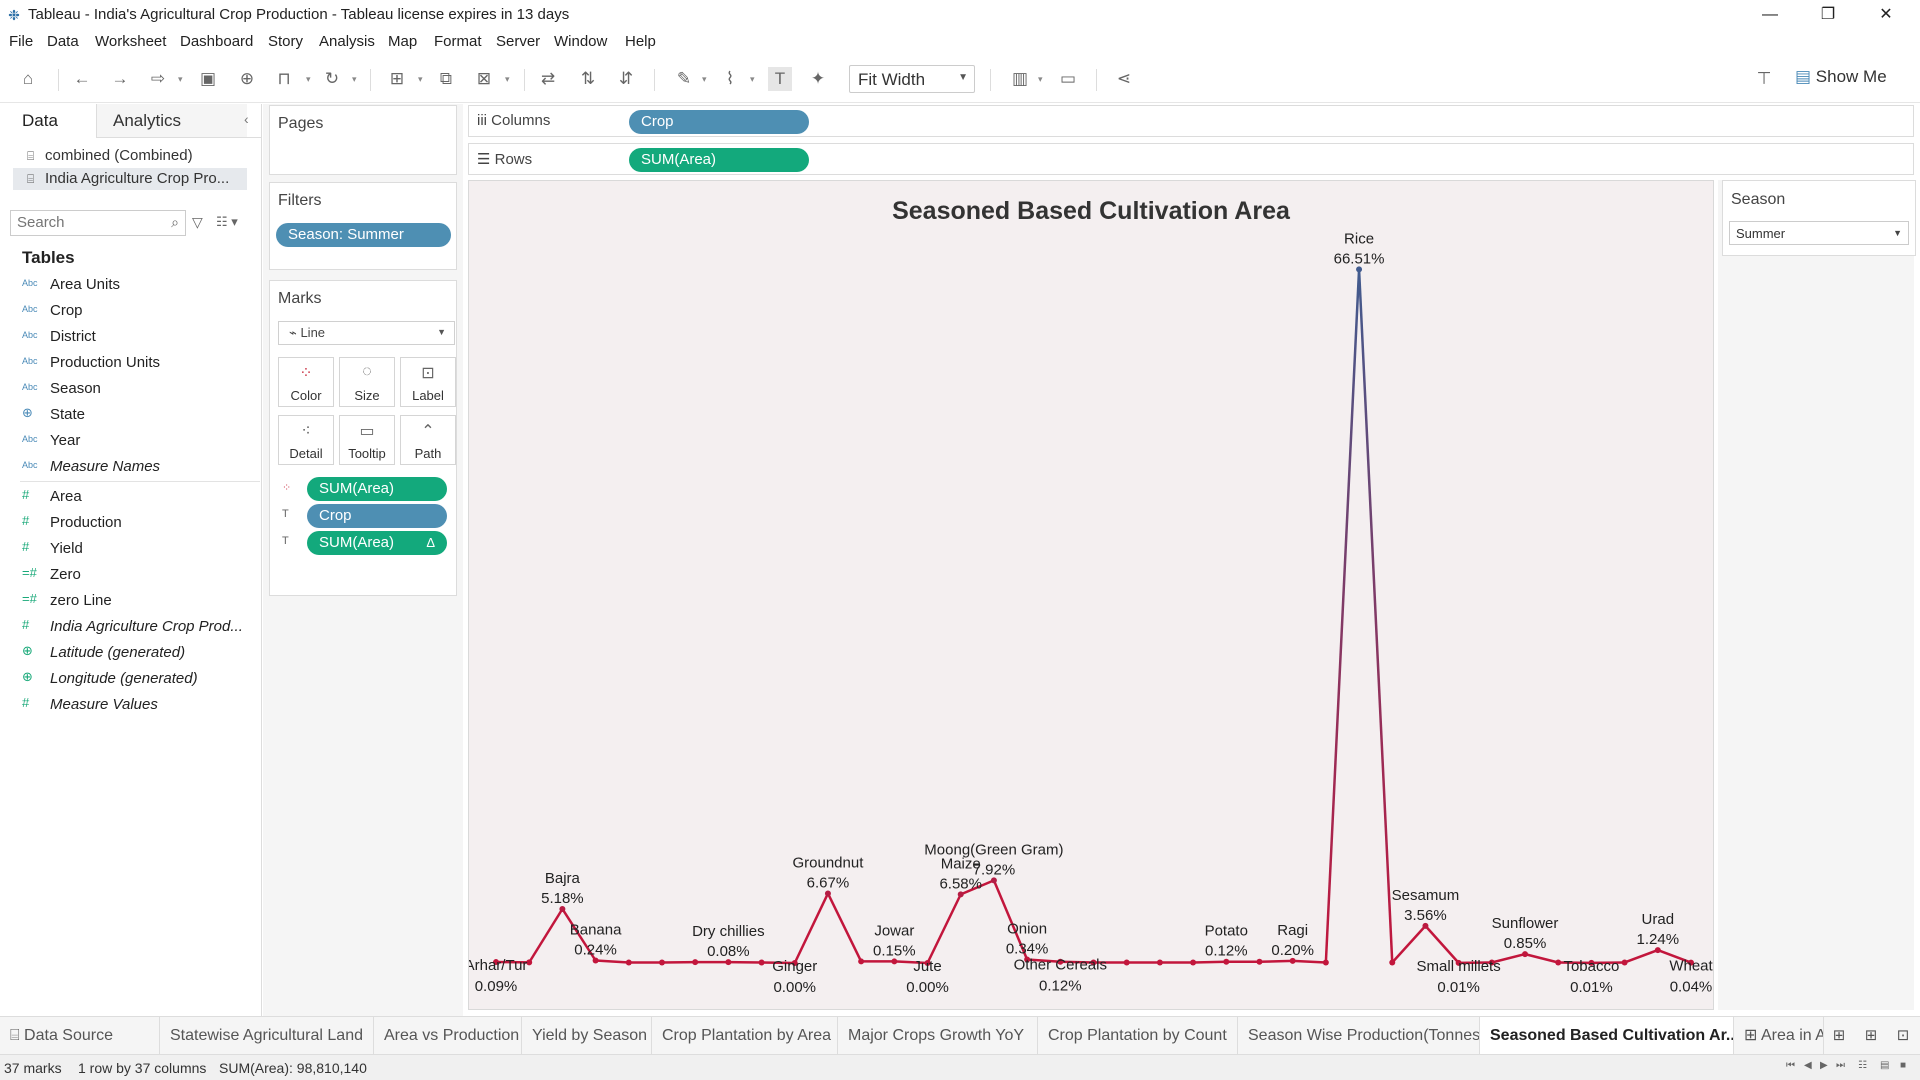 The height and width of the screenshot is (1080, 1920). What do you see at coordinates (587, 1036) in the screenshot?
I see `tab-yield-by-season: Yield by Season` at bounding box center [587, 1036].